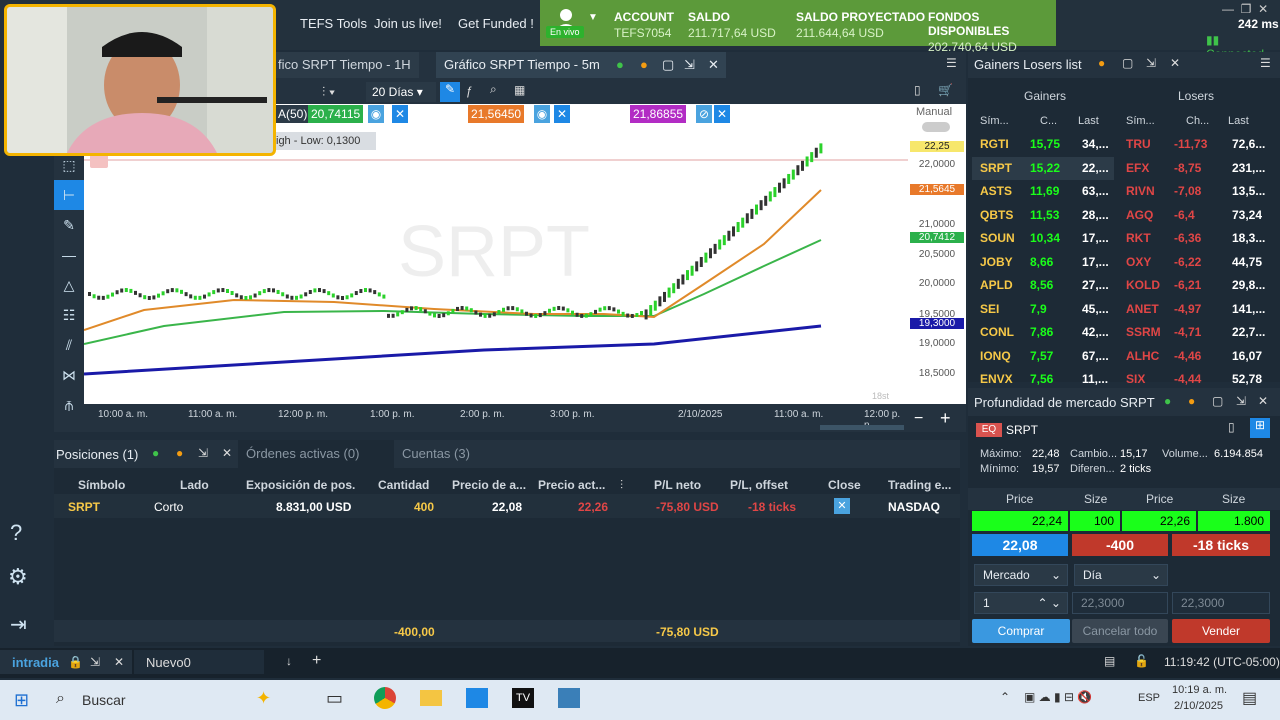 The width and height of the screenshot is (1280, 720). Describe the element at coordinates (385, 698) in the screenshot. I see `chrome-icon` at that location.